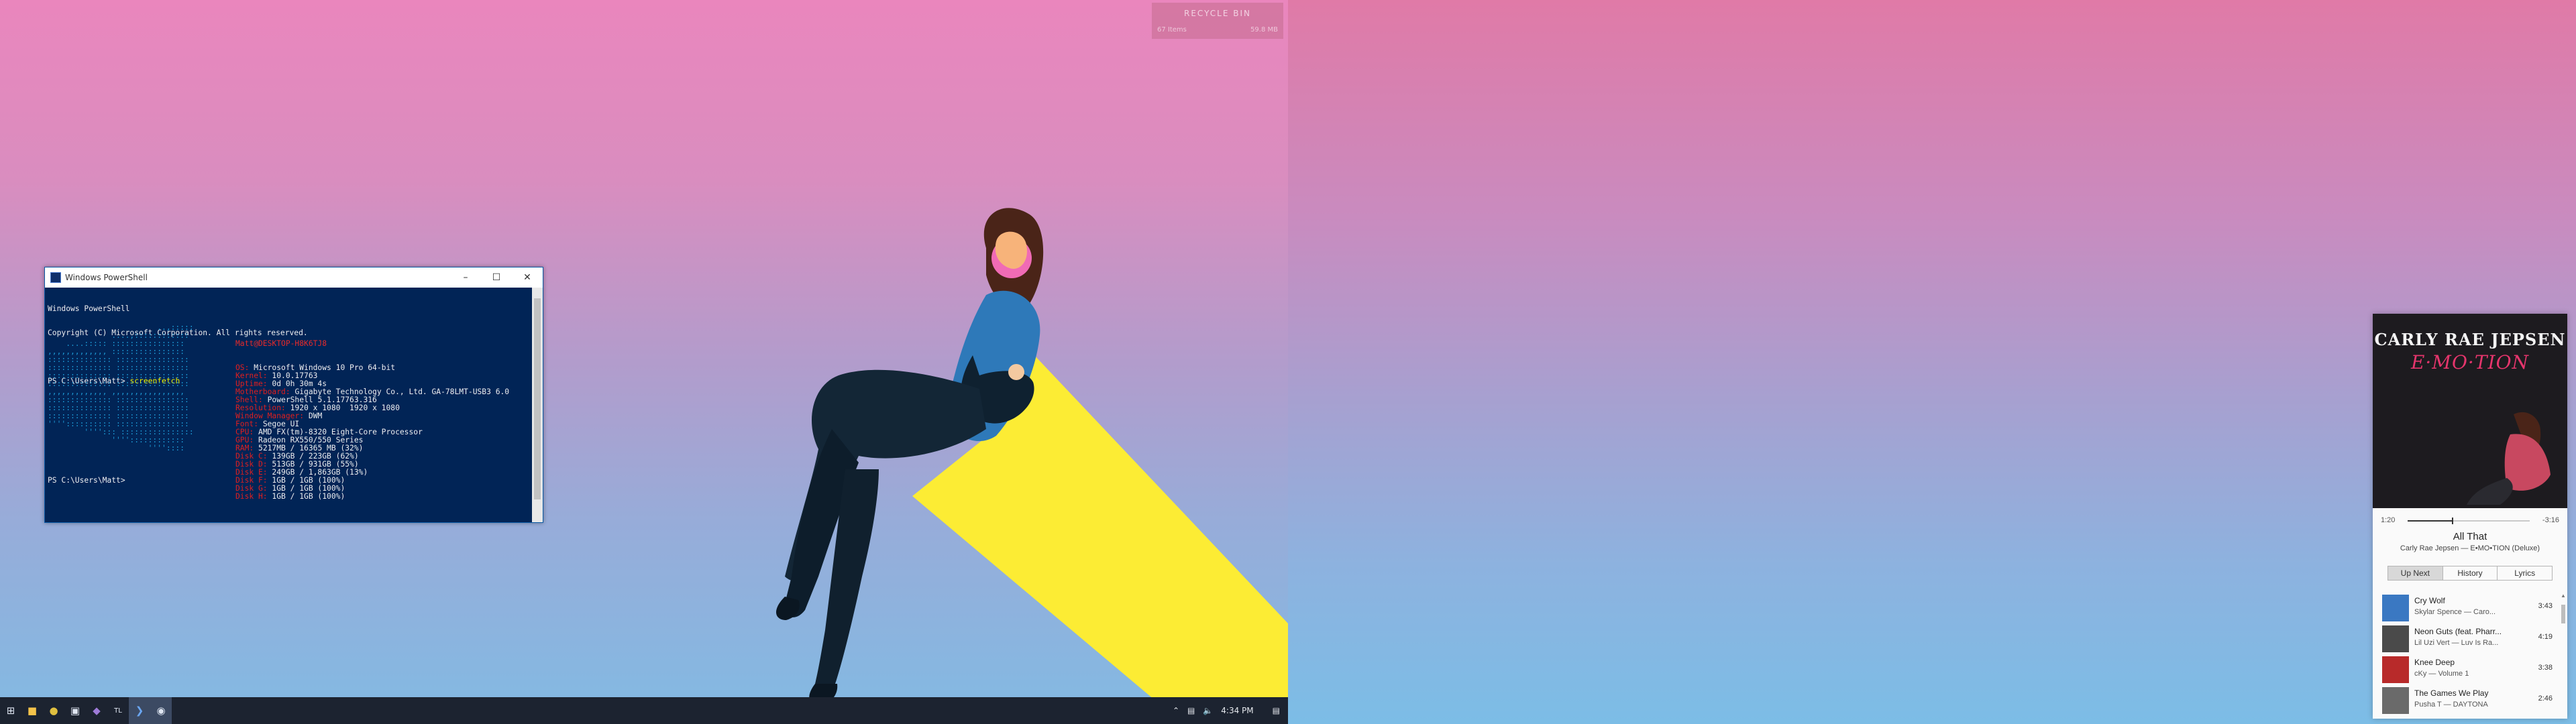 The height and width of the screenshot is (724, 2576). I want to click on queue-track-artist: cKy — Volume 1, so click(2441, 674).